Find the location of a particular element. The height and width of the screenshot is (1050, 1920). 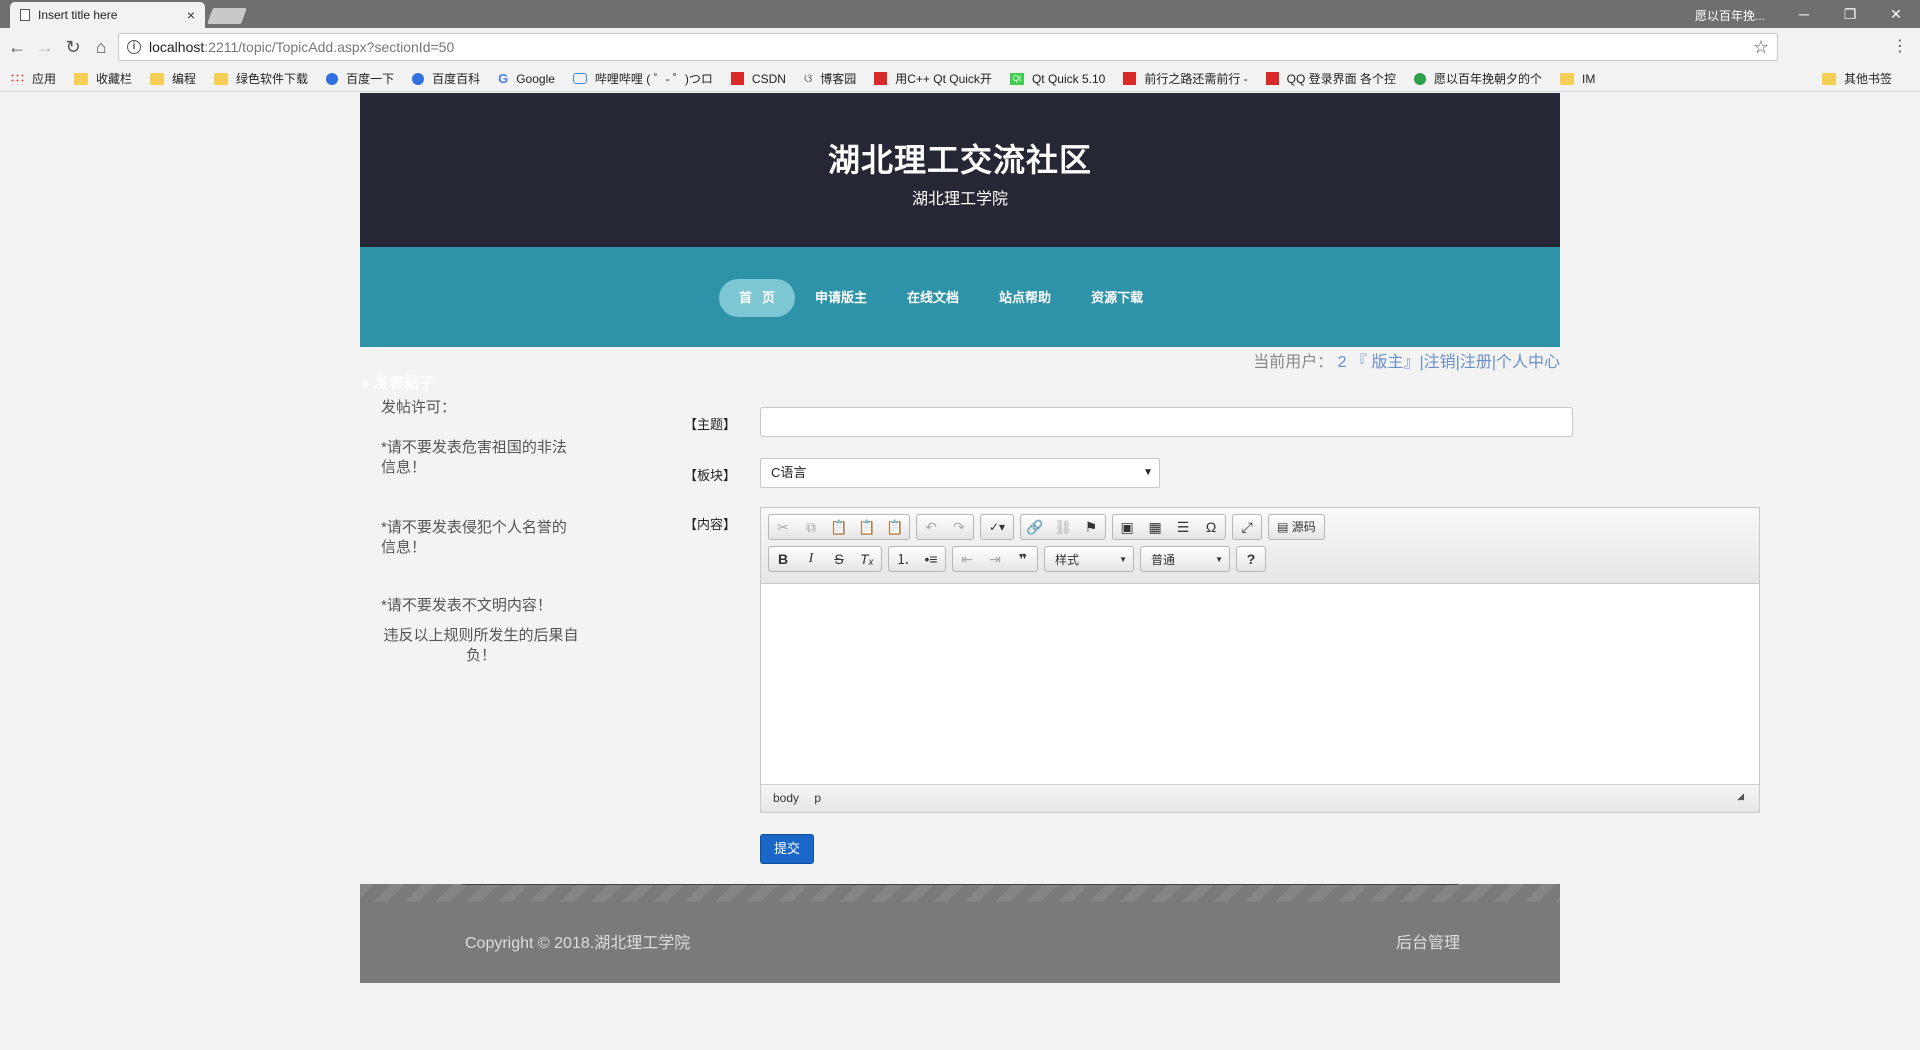

image-icon: ▣ is located at coordinates (1127, 527).